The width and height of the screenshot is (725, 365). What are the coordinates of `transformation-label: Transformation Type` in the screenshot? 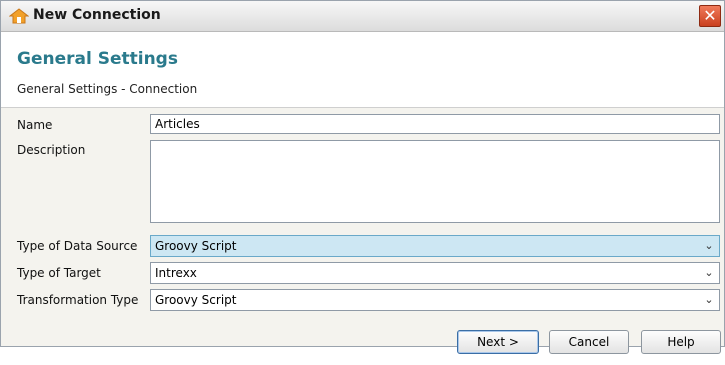 It's located at (78, 300).